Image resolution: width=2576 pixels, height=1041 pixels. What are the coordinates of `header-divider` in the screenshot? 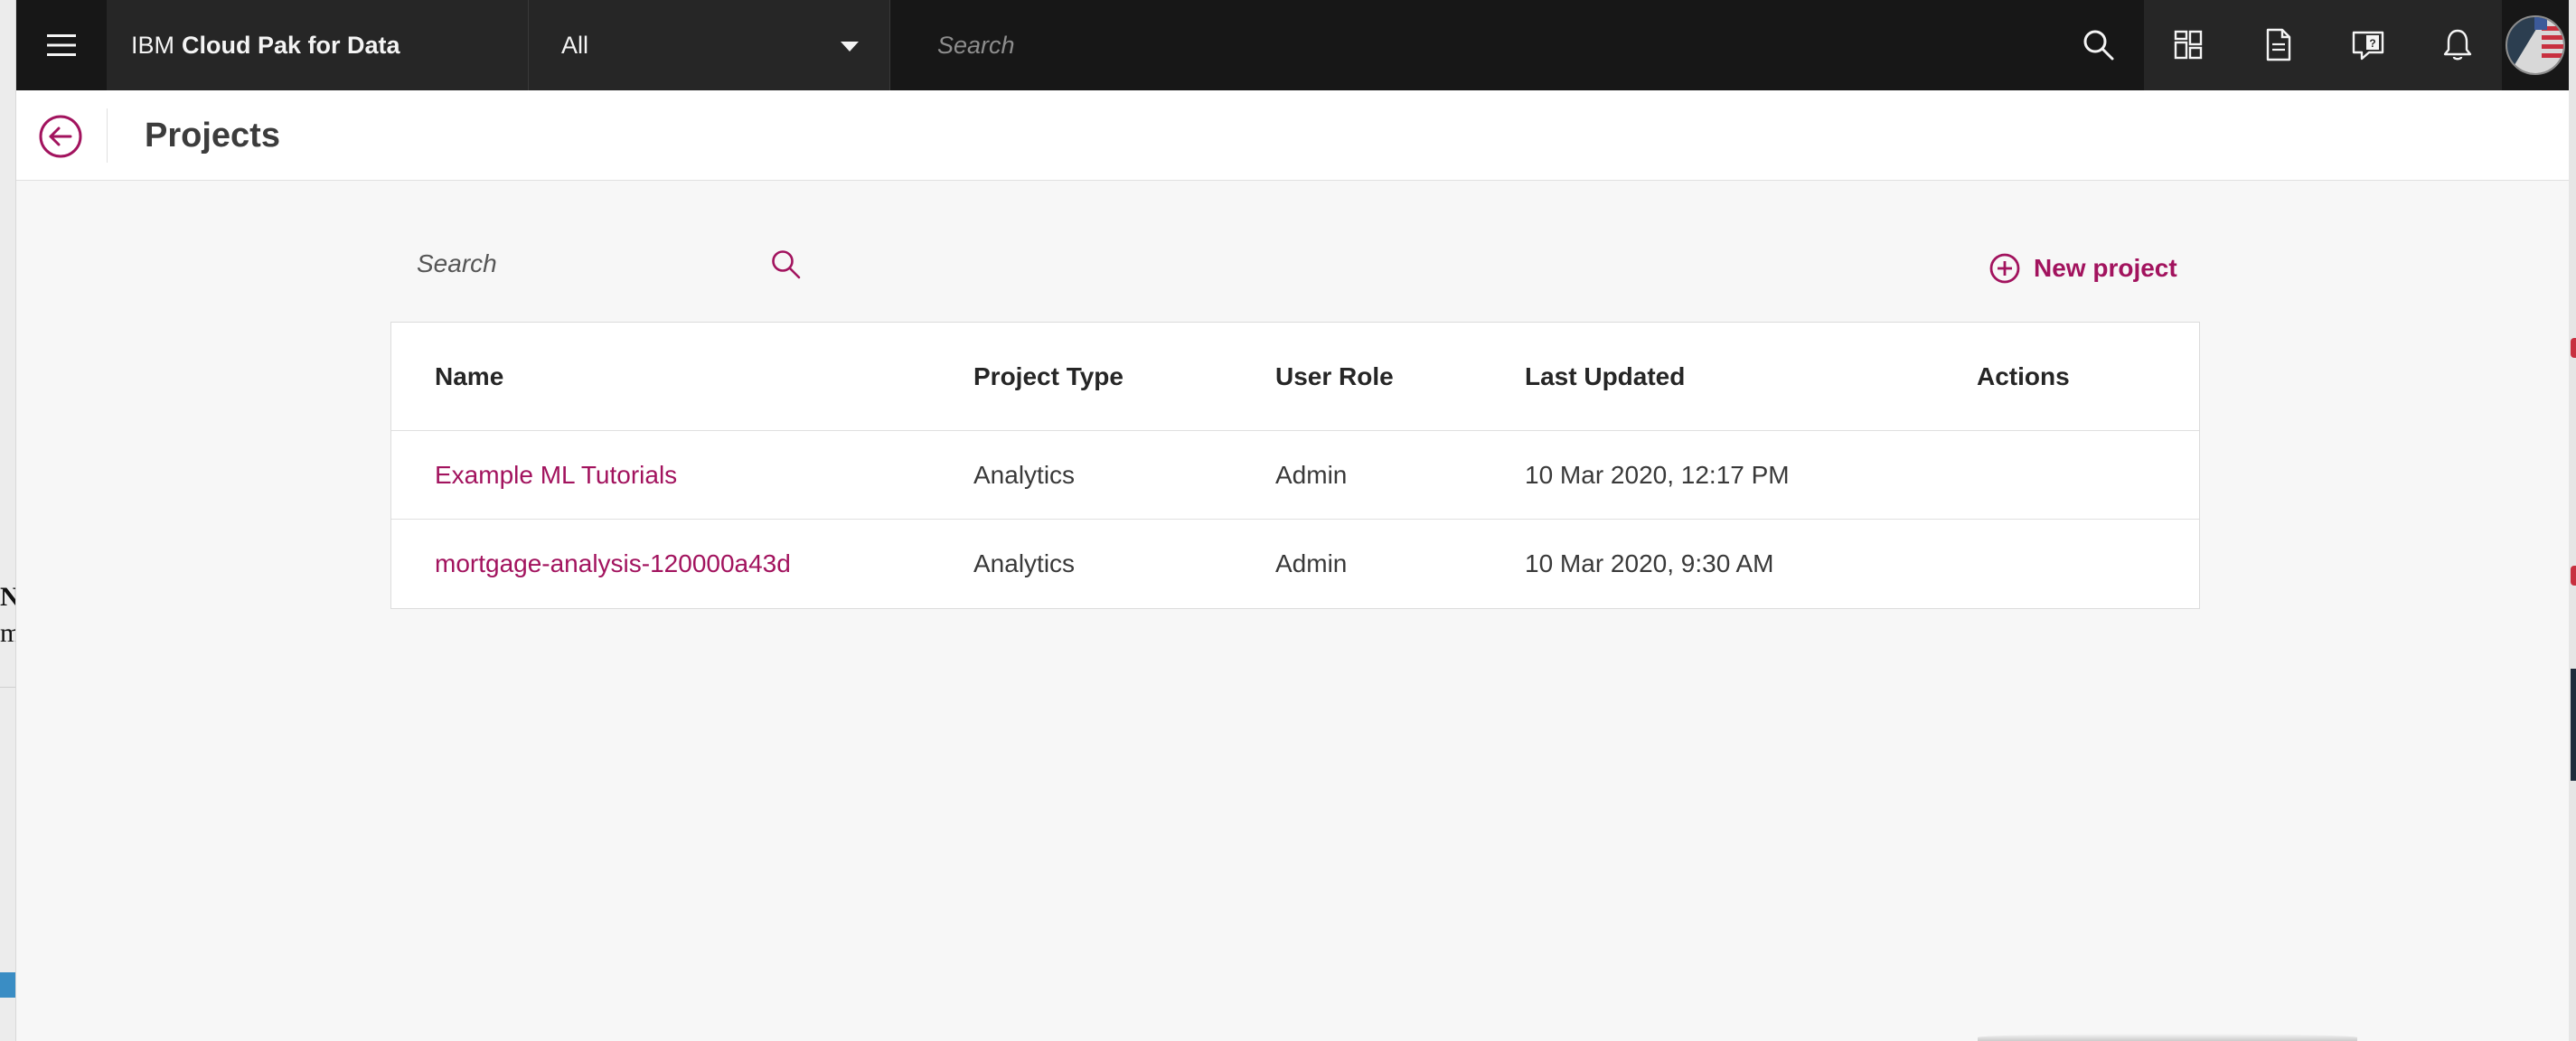 It's located at (107, 135).